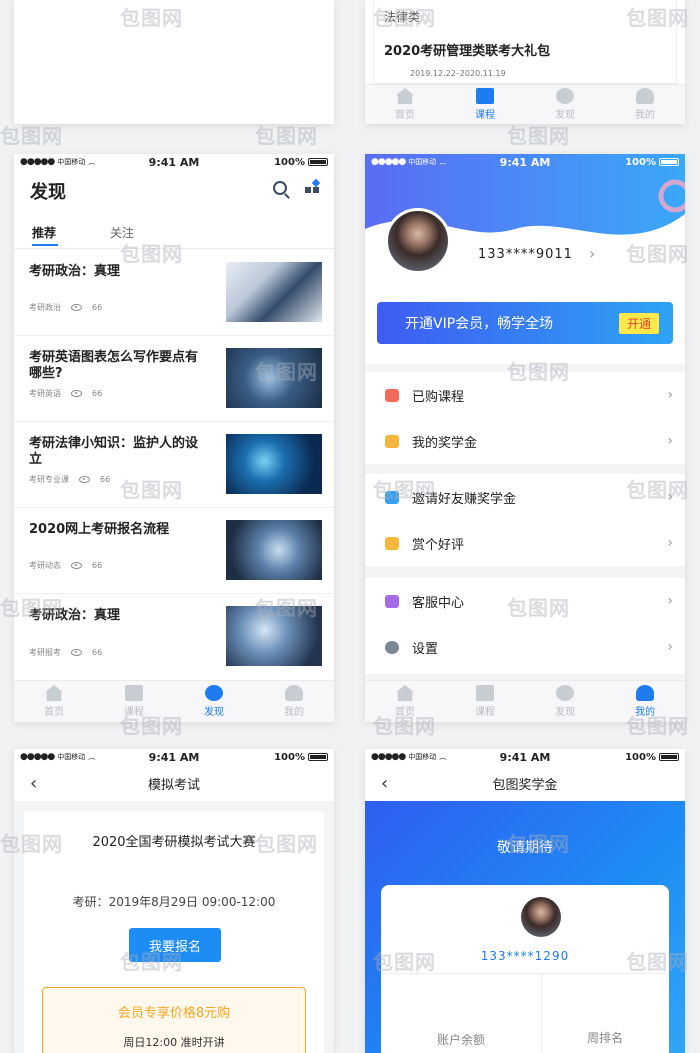 The image size is (700, 1053). I want to click on article-item: 2020网上考研报名流程 考研动态 66, so click(174, 551).